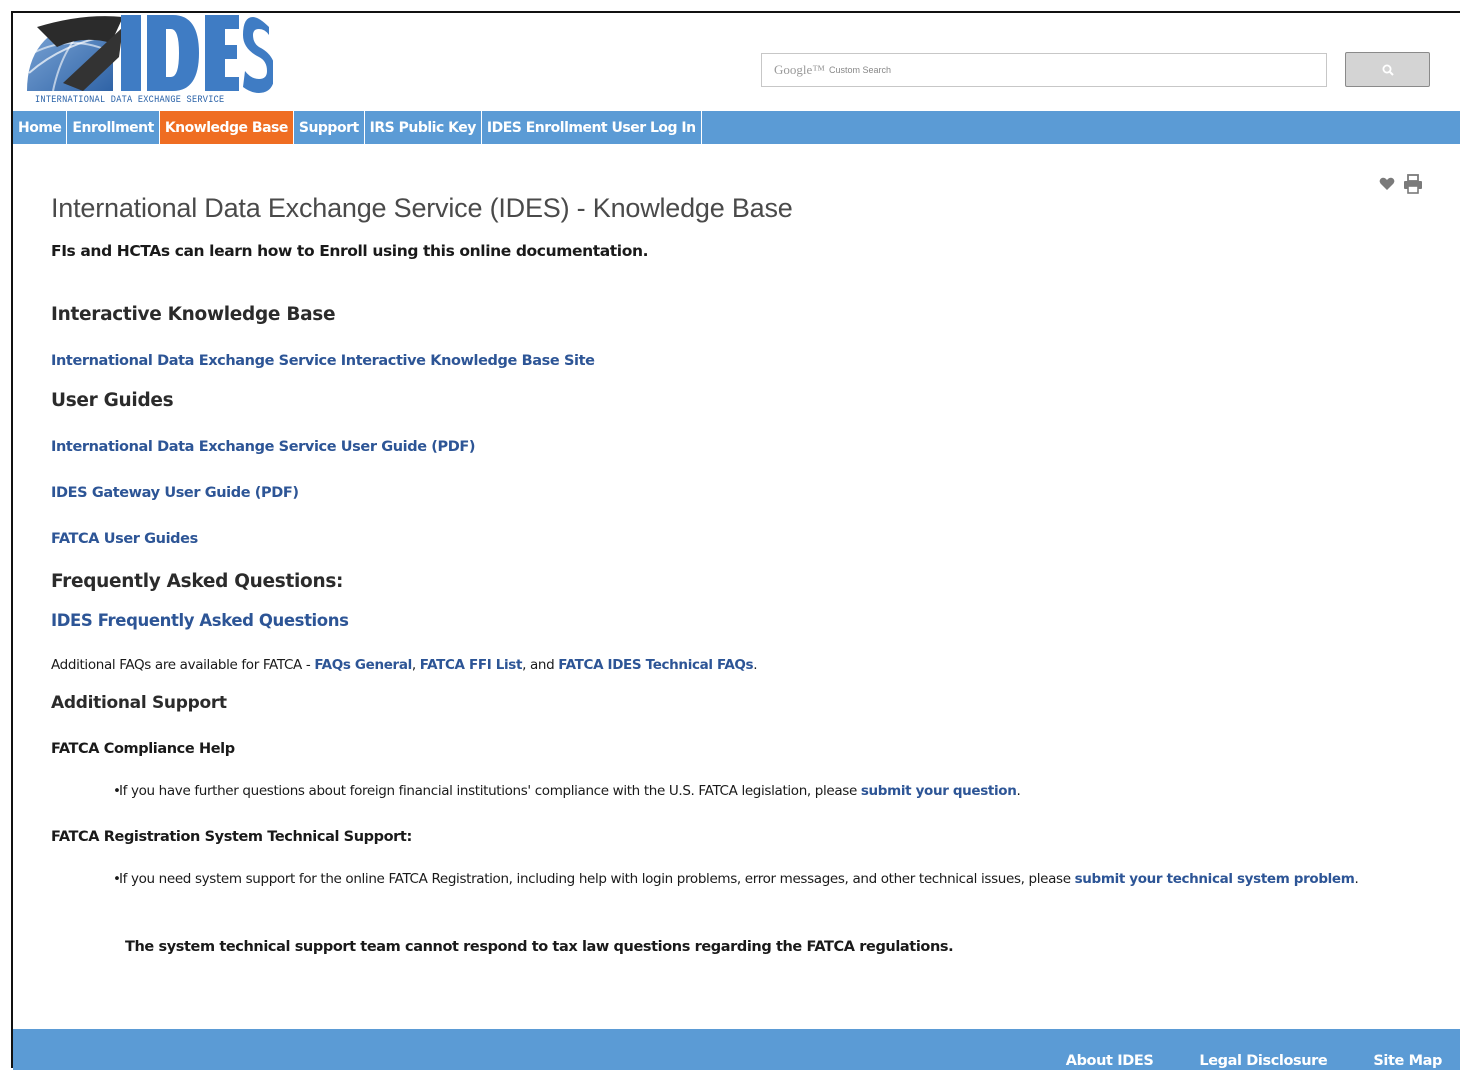 The image size is (1460, 1070). What do you see at coordinates (860, 70) in the screenshot?
I see `search-placeholder: Custom Search` at bounding box center [860, 70].